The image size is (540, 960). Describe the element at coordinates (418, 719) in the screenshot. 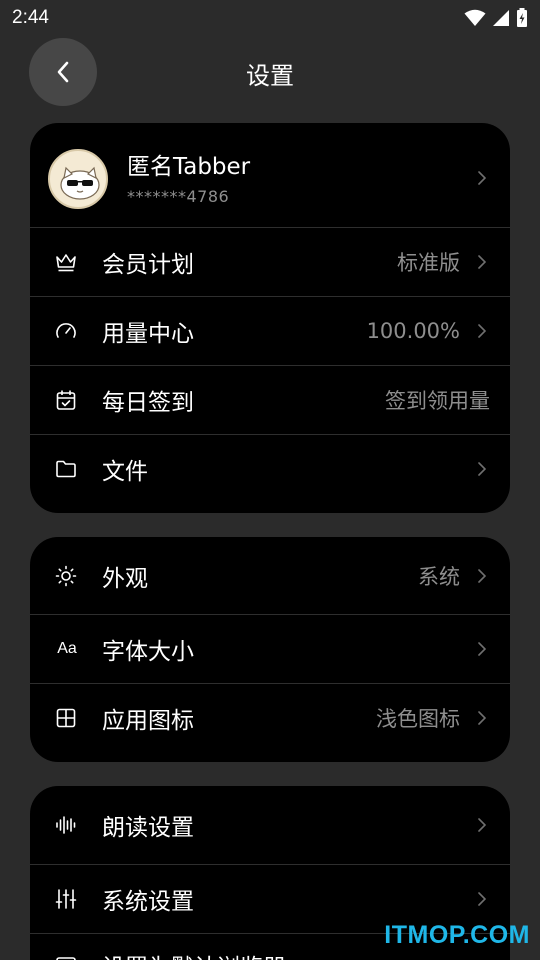

I see `row-value: 浅色图标` at that location.